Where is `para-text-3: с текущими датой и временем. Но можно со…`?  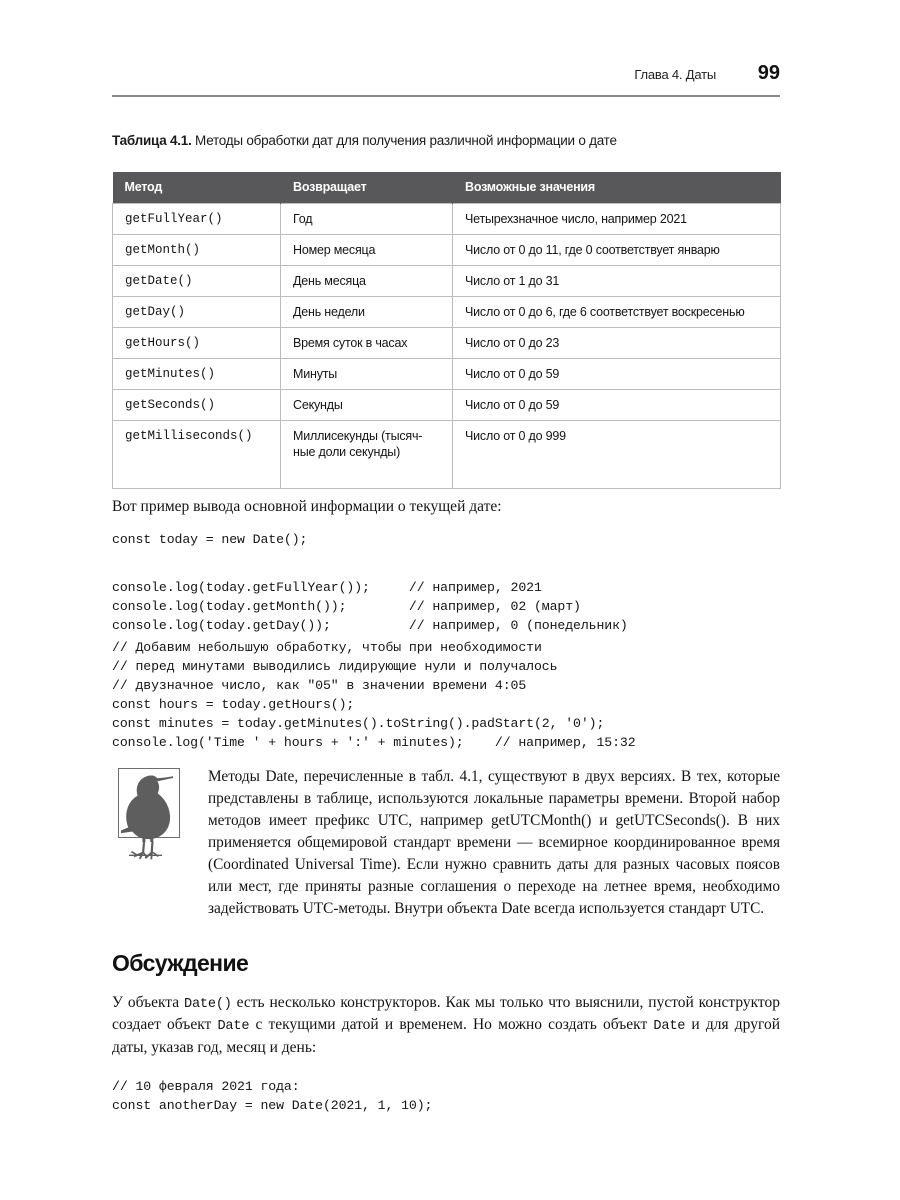 para-text-3: с текущими датой и временем. Но можно со… is located at coordinates (451, 1025).